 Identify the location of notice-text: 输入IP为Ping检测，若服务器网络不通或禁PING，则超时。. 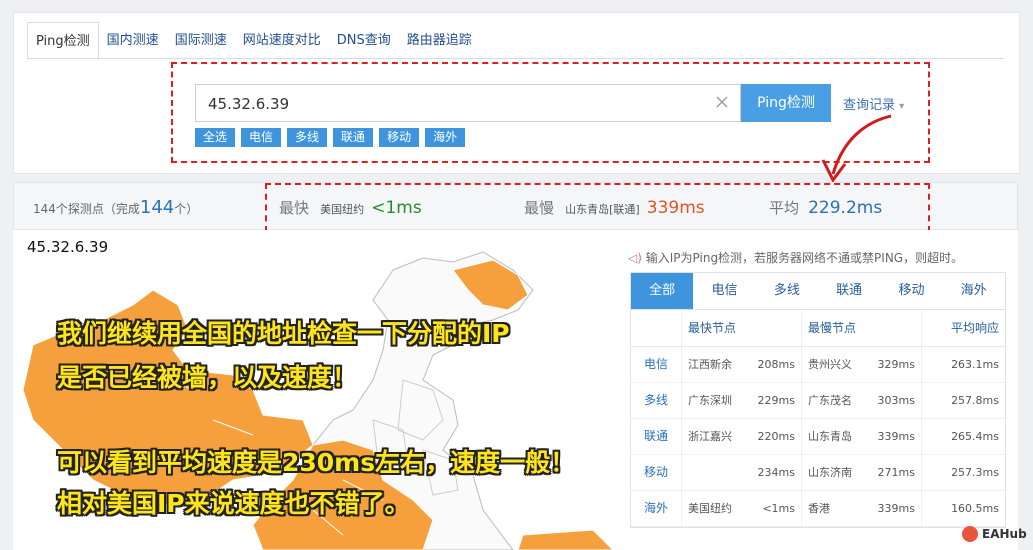
(804, 258).